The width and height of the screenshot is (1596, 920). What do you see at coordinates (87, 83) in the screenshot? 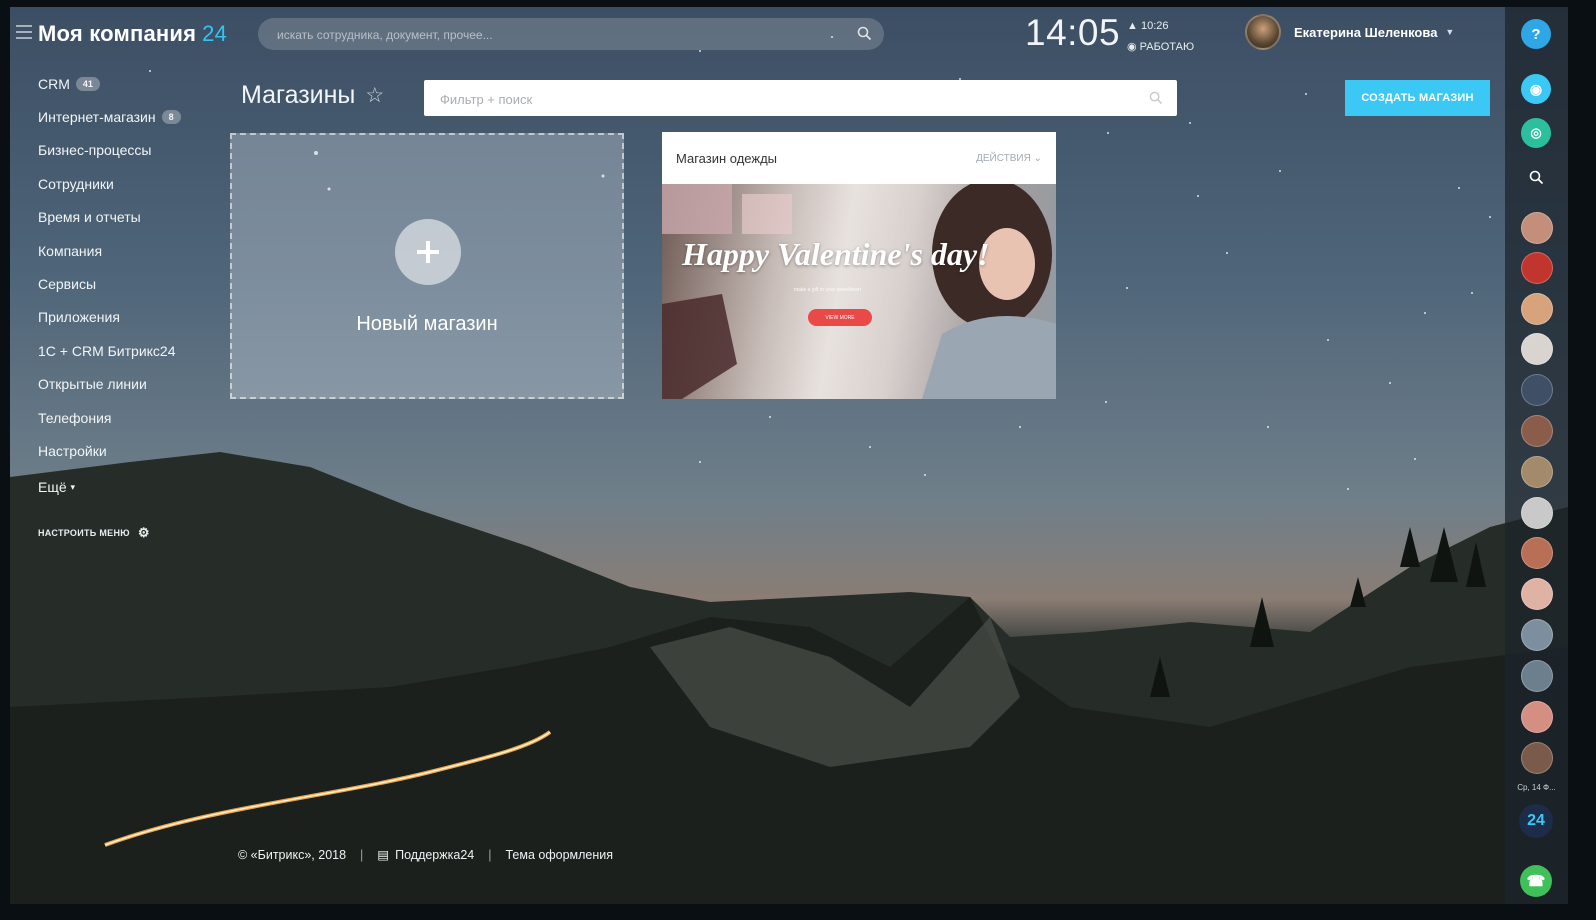
I see `counter-badge: 41` at bounding box center [87, 83].